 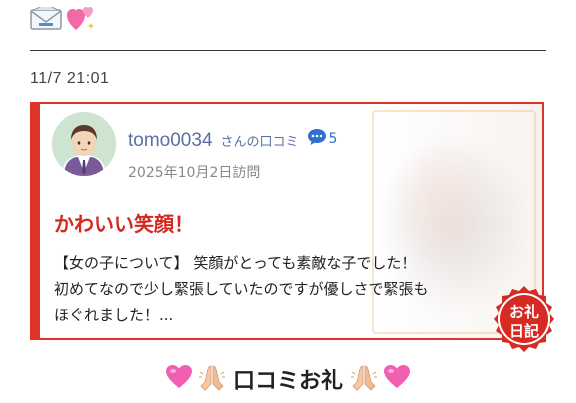 I want to click on footer-row: 口コミお礼, so click(x=288, y=379).